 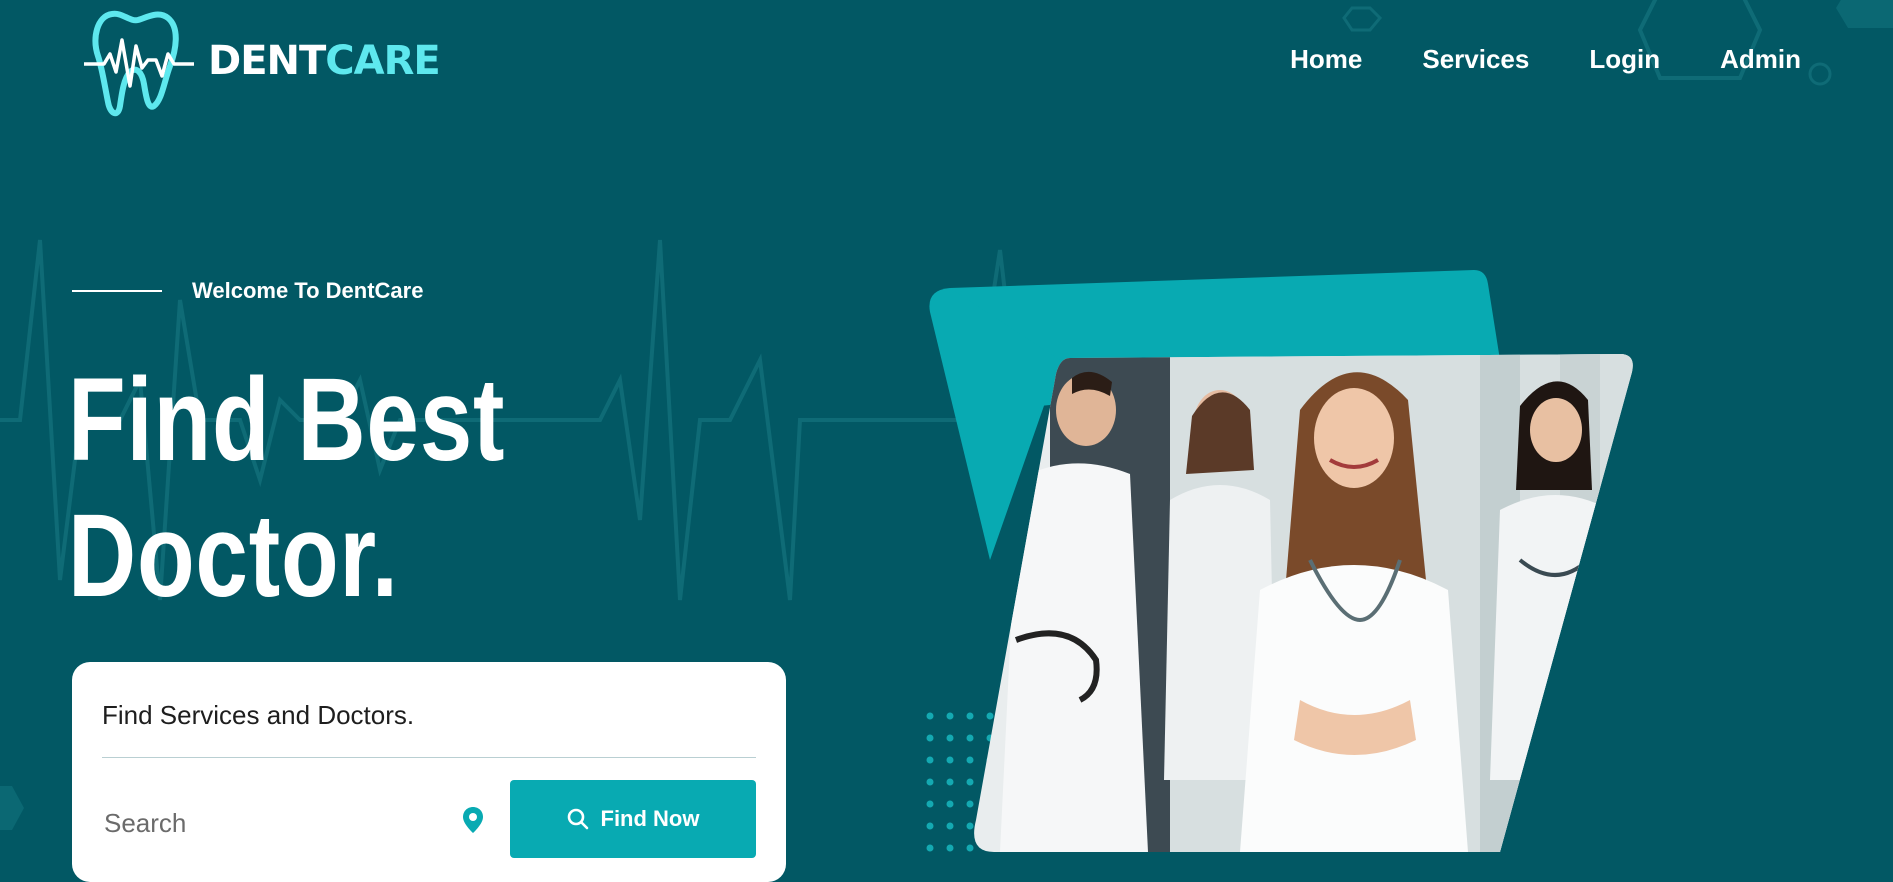 I want to click on brand-logo: DENTCARE, so click(x=272, y=65).